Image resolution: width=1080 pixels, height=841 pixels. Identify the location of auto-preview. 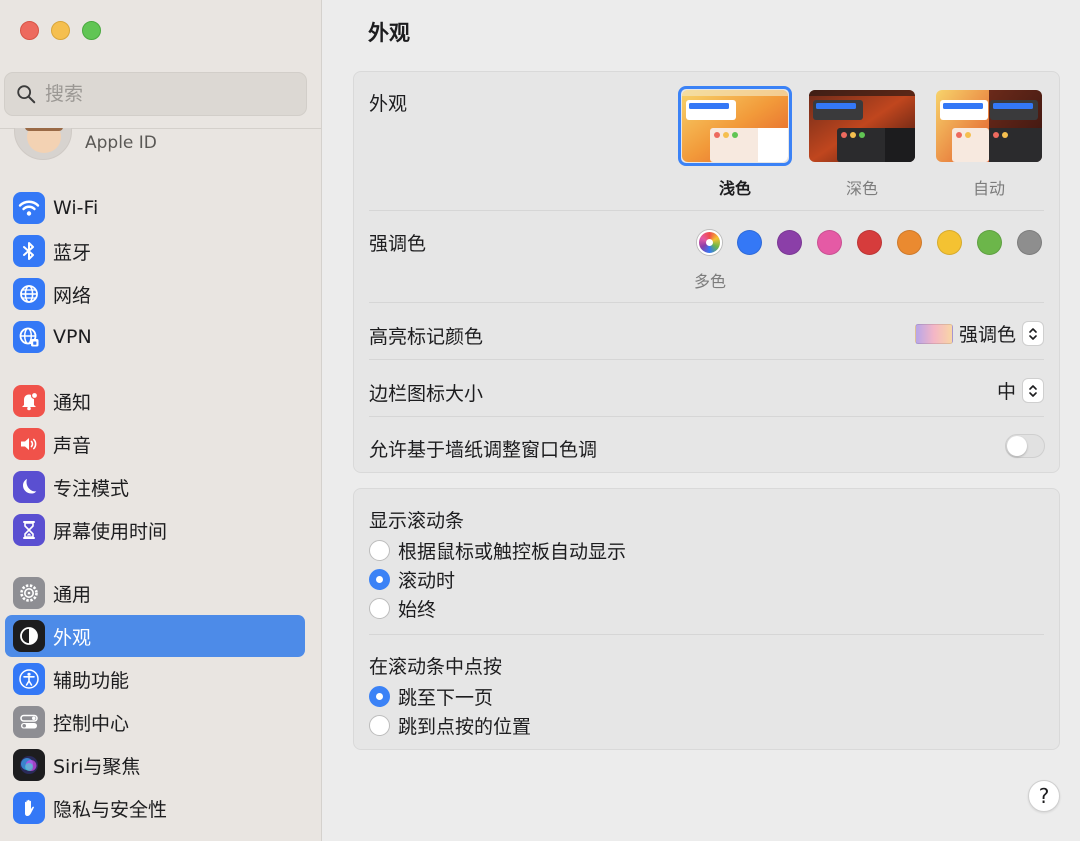
(989, 126).